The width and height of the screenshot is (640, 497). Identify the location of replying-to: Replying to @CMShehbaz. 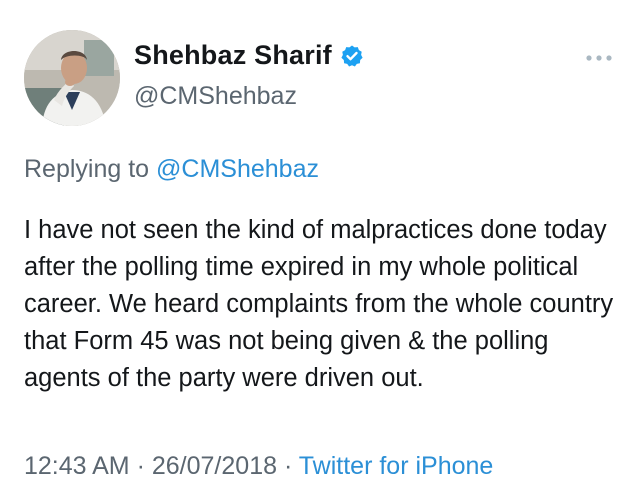
(171, 169).